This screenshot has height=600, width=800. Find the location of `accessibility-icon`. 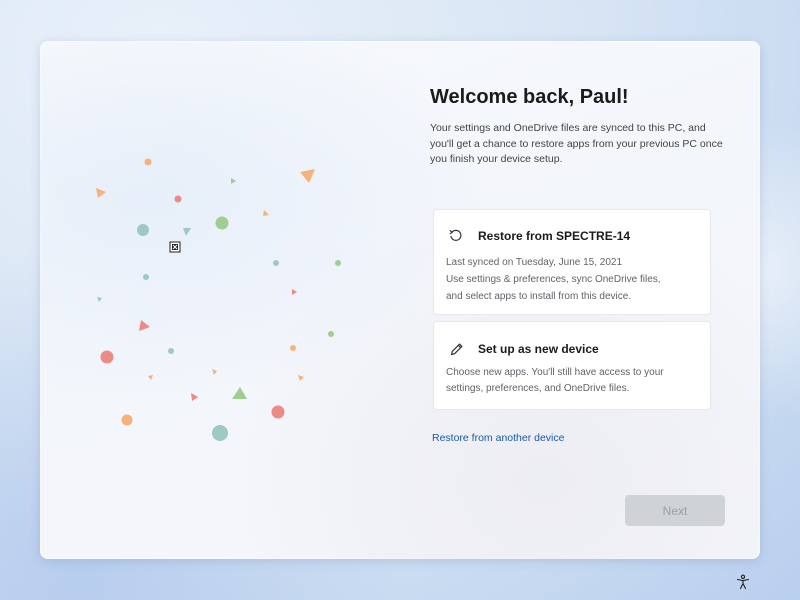

accessibility-icon is located at coordinates (743, 582).